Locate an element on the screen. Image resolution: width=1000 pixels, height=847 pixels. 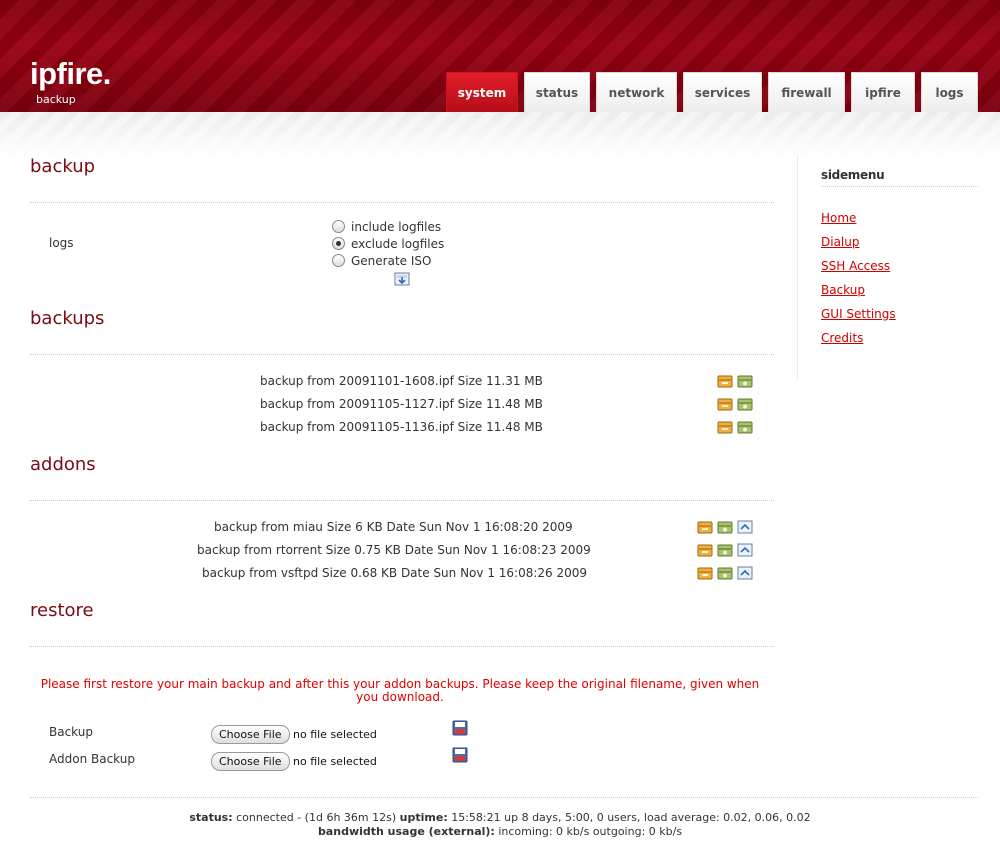
radio-label: include logfiles is located at coordinates (396, 226).